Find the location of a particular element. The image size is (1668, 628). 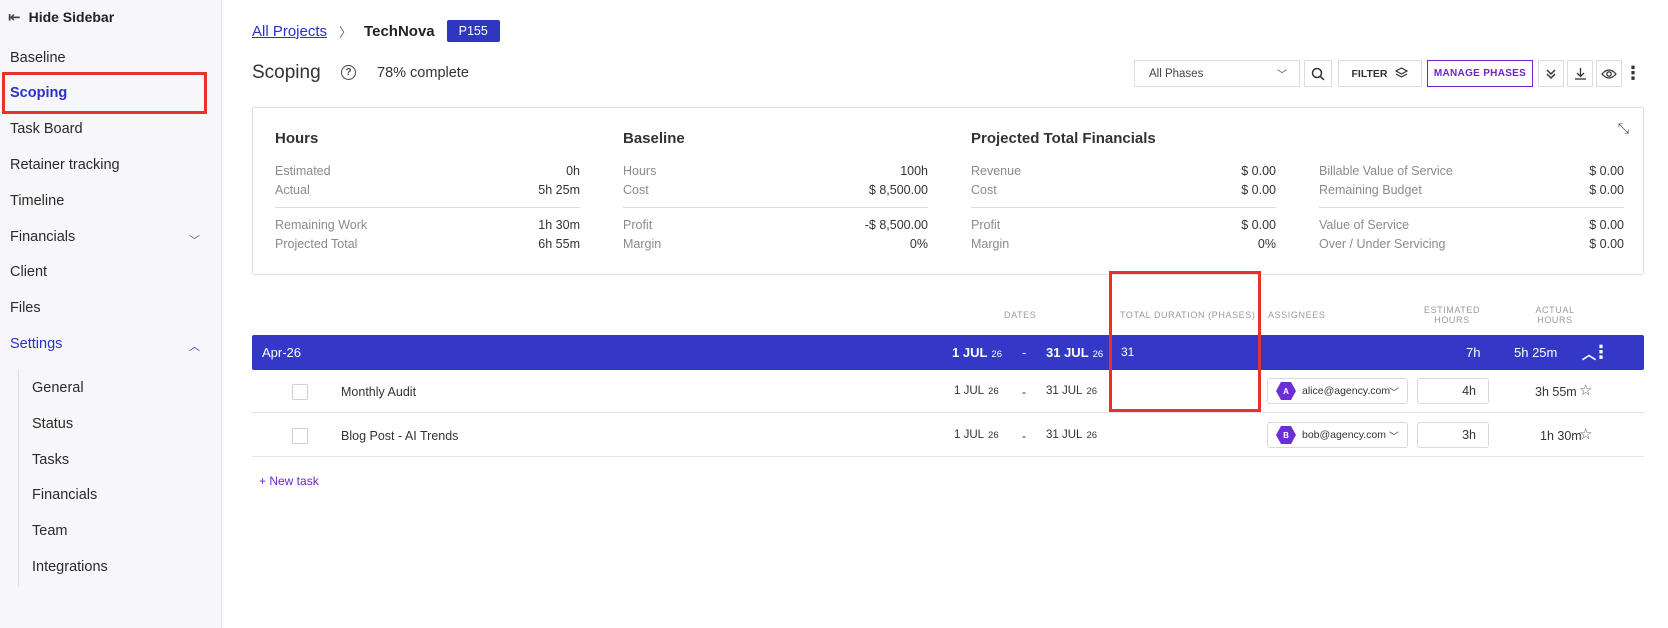

visibility-button is located at coordinates (1609, 73).